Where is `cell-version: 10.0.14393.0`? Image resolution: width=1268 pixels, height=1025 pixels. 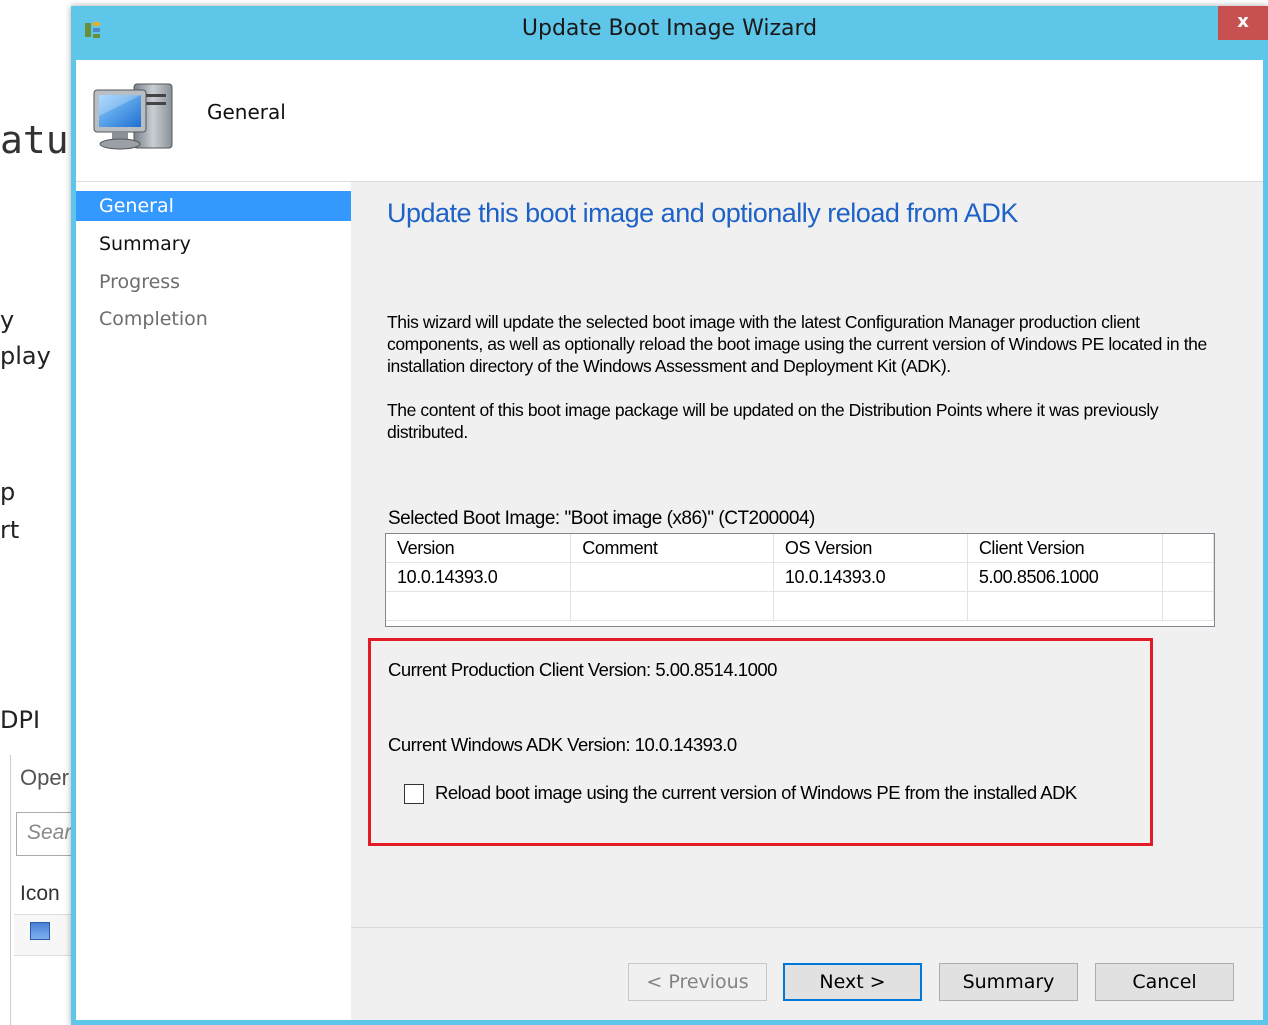
cell-version: 10.0.14393.0 is located at coordinates (479, 577).